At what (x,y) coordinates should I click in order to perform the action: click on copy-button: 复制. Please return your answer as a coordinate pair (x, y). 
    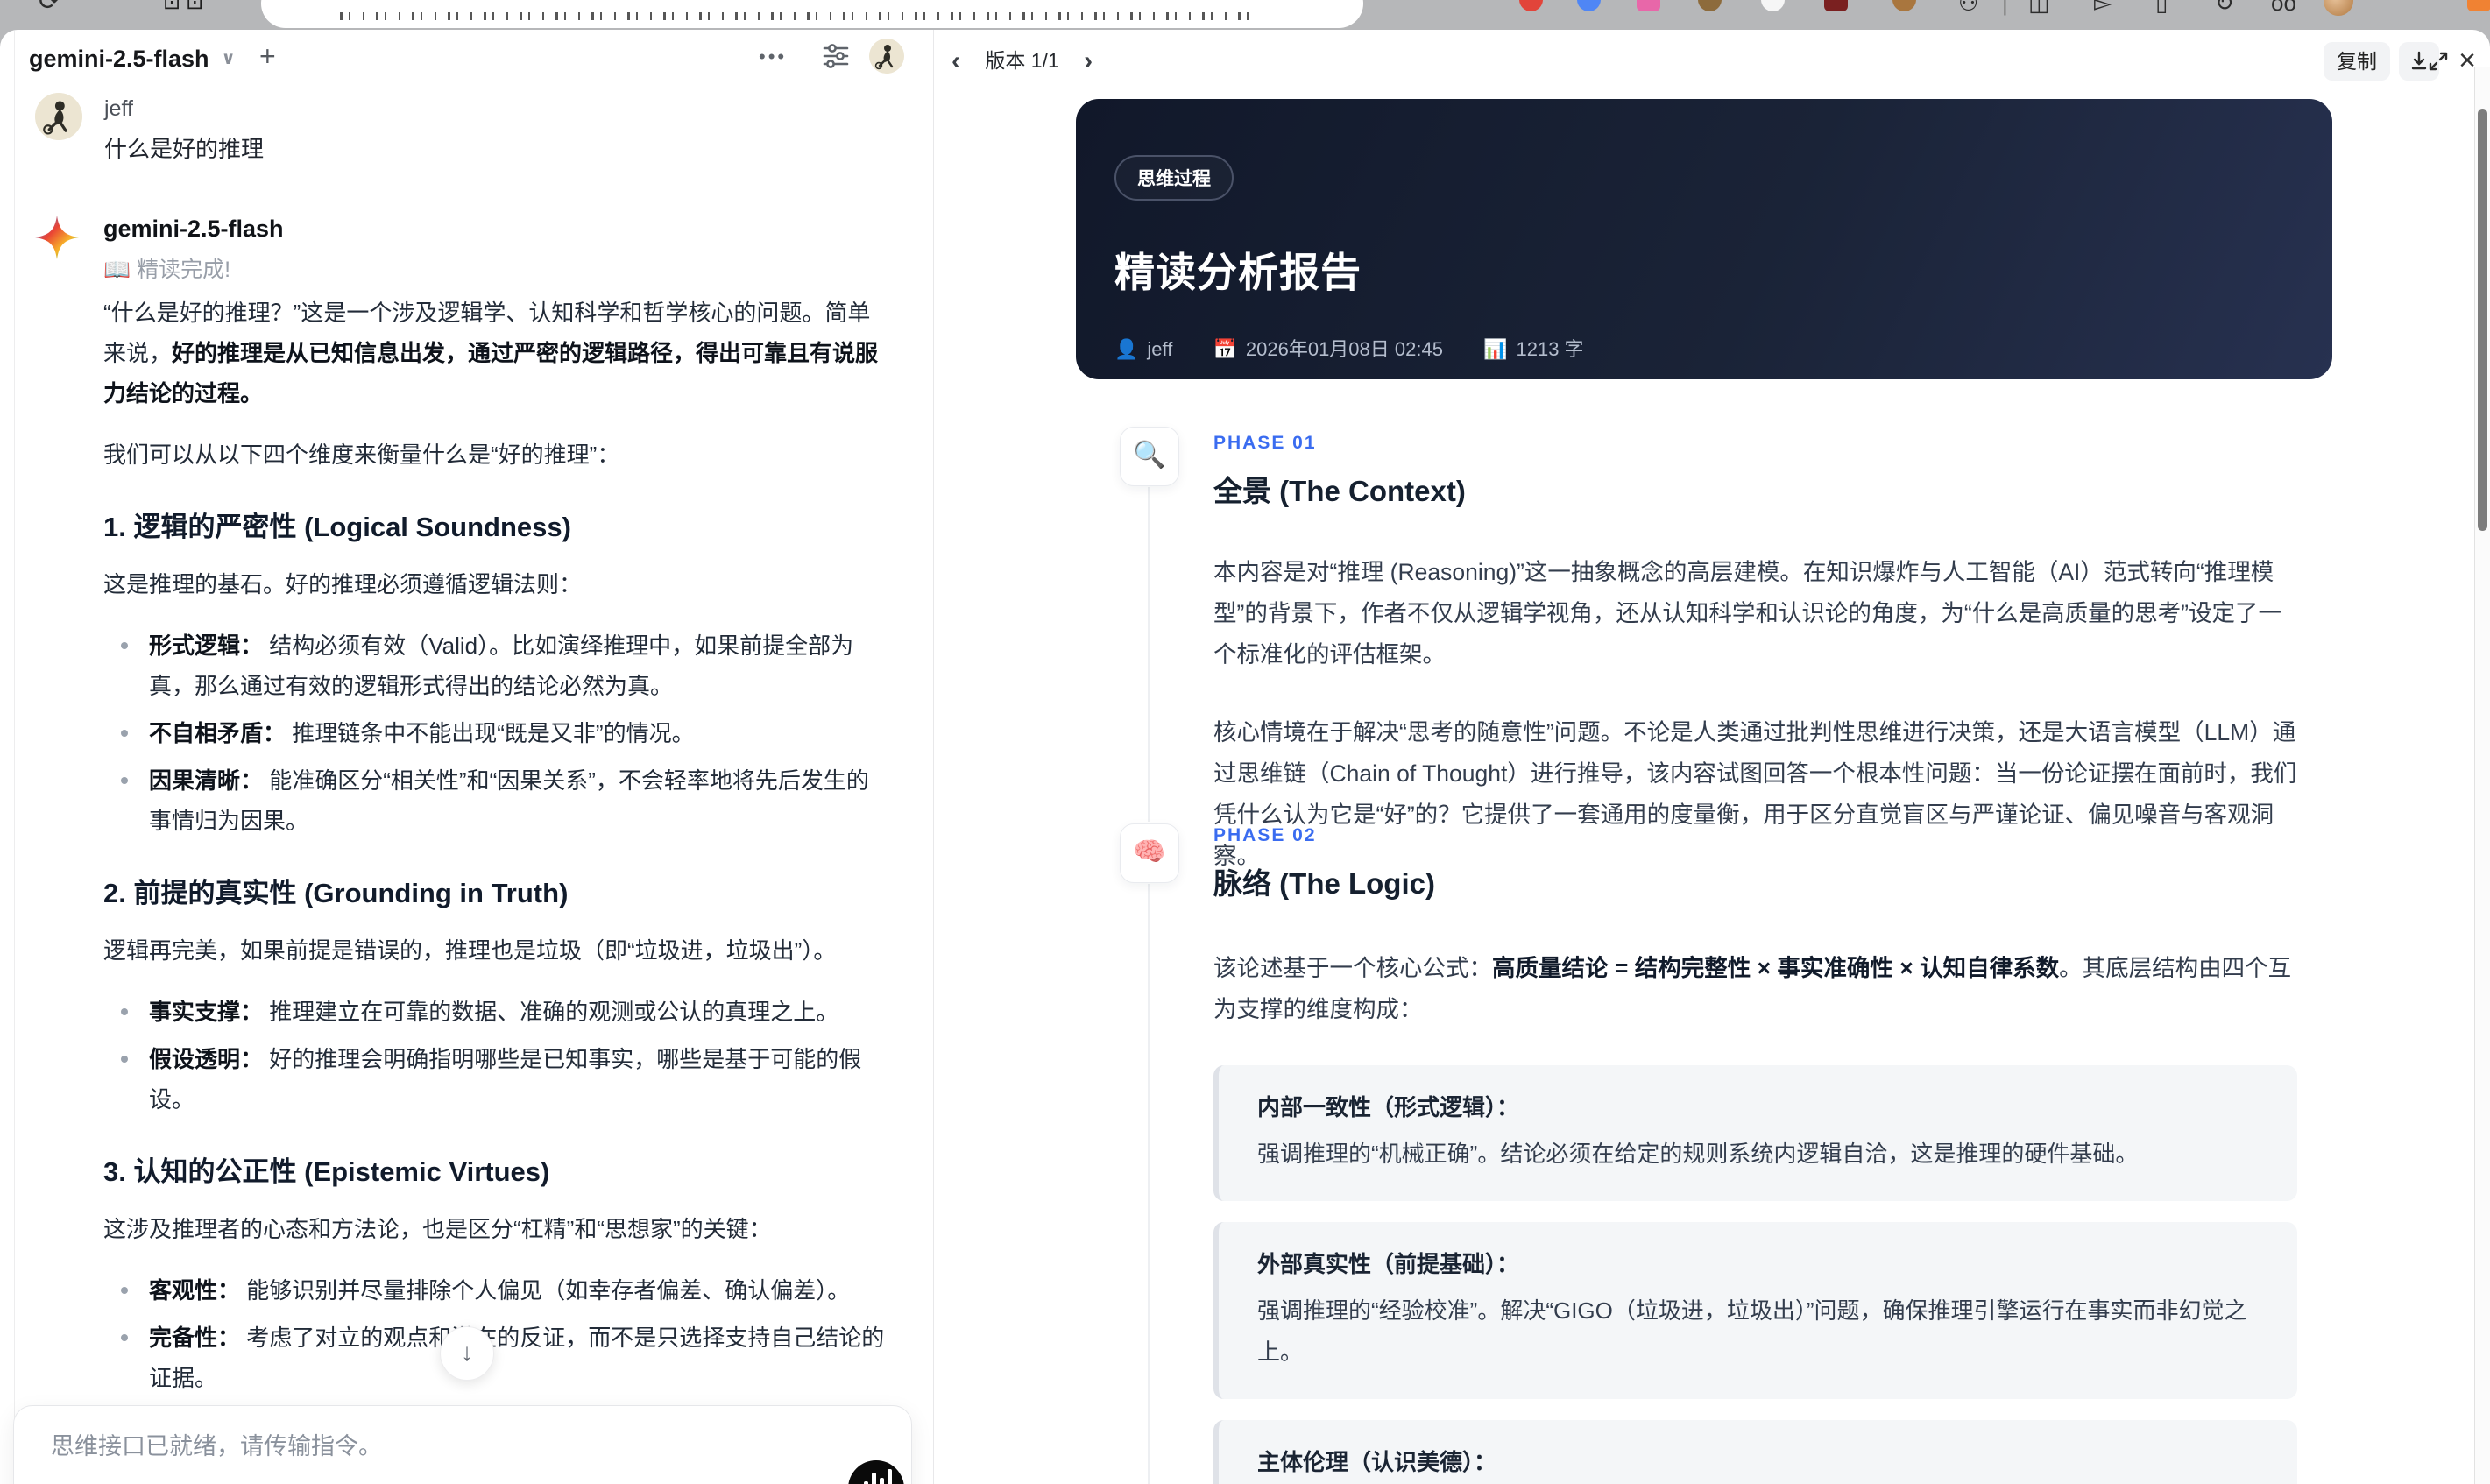
    Looking at the image, I should click on (2357, 61).